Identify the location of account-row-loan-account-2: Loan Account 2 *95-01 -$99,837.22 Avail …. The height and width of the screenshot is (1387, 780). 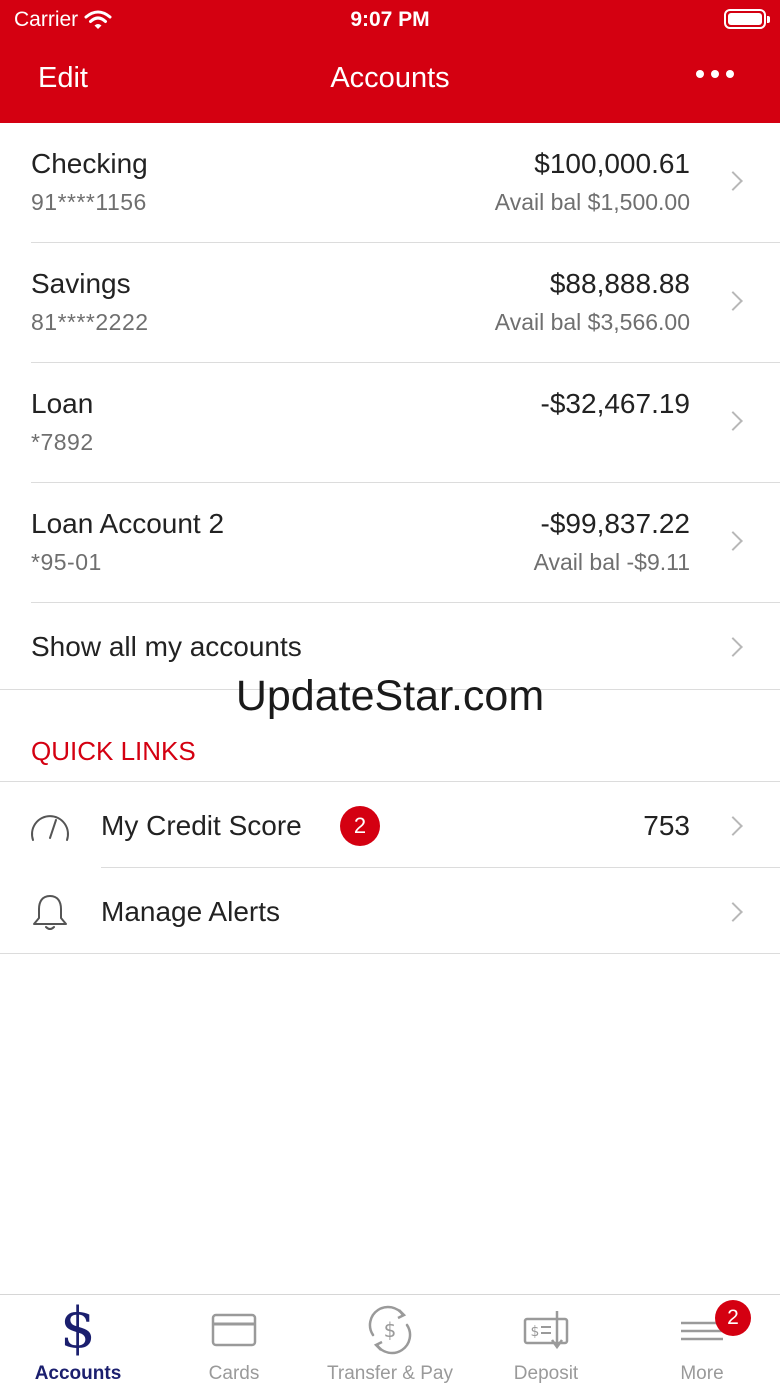
(390, 543).